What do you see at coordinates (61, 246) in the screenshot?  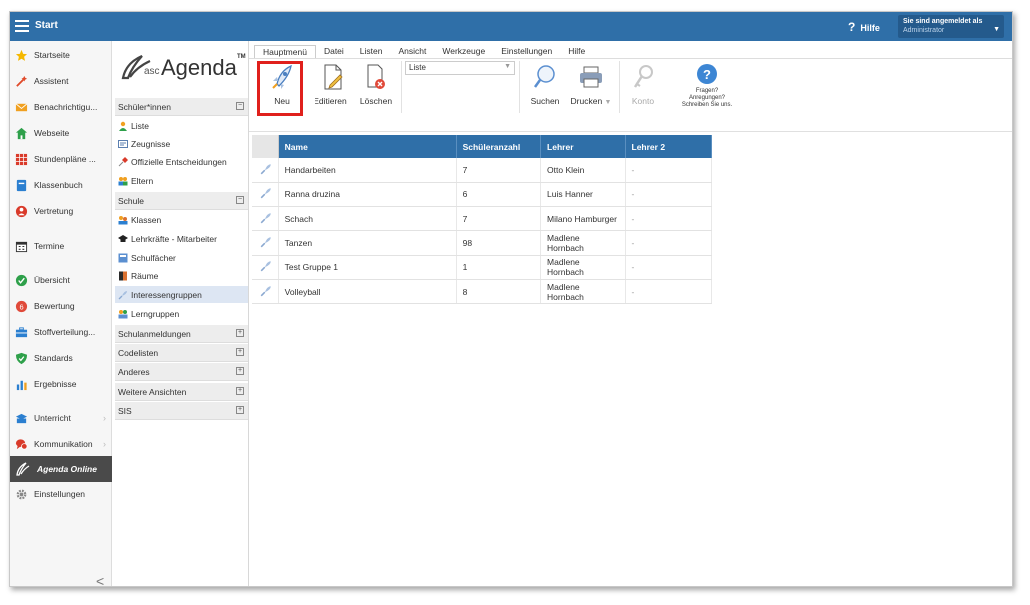 I see `nav-item-termine: Termine` at bounding box center [61, 246].